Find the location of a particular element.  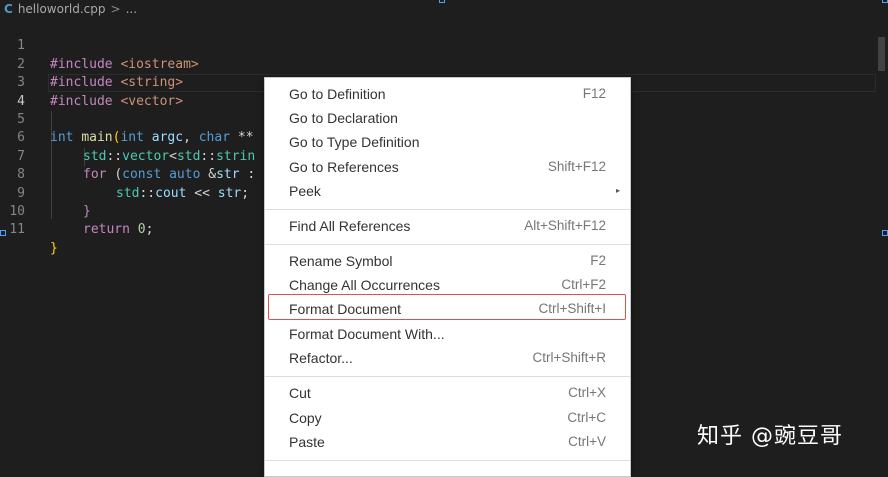

menu-item-label: Find All References is located at coordinates (350, 226).